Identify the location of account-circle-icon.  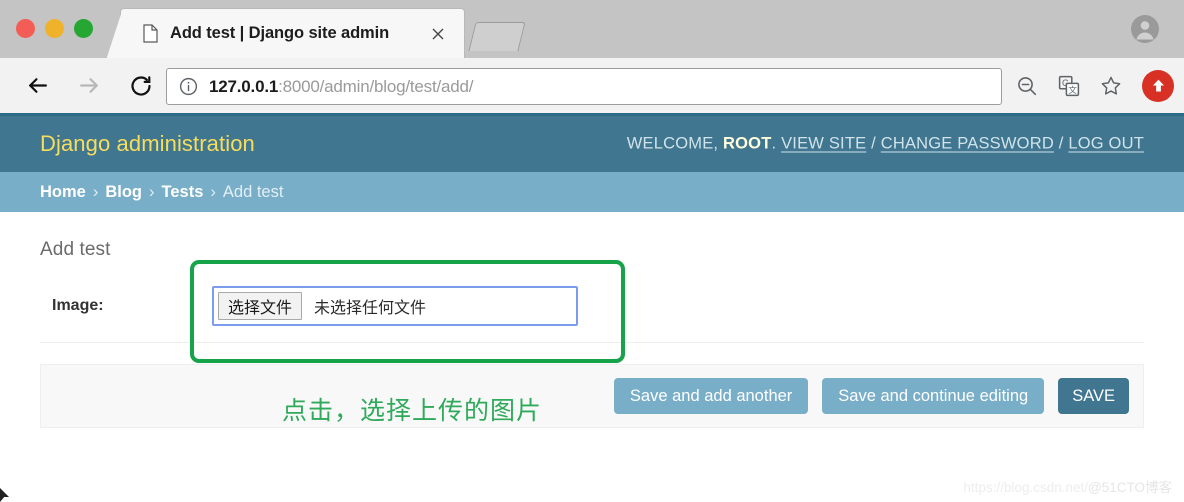
(1145, 29).